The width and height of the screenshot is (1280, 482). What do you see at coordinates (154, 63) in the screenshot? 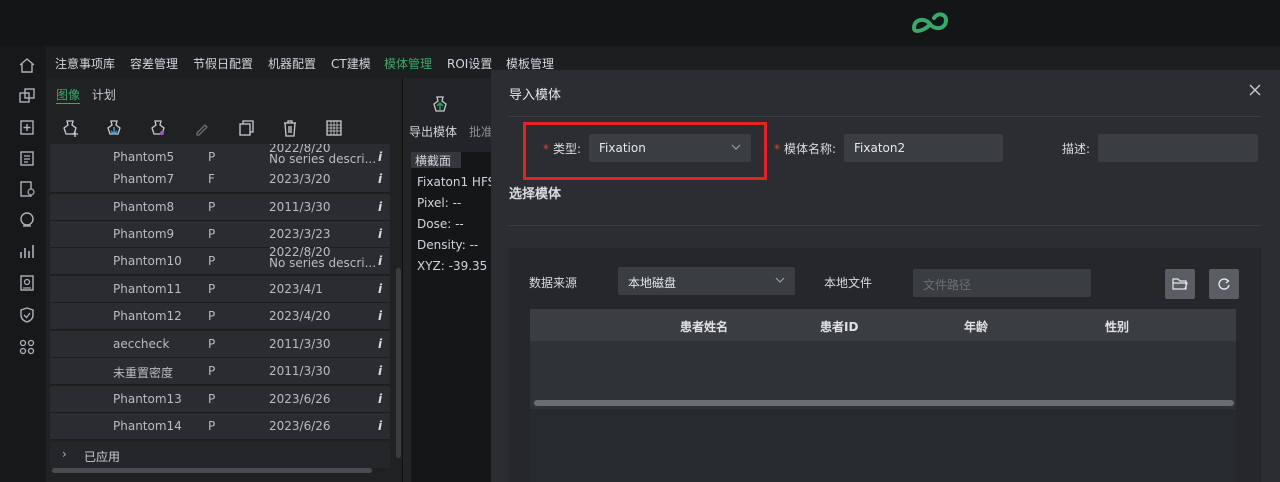
I see `tab-tolerance: 容差管理` at bounding box center [154, 63].